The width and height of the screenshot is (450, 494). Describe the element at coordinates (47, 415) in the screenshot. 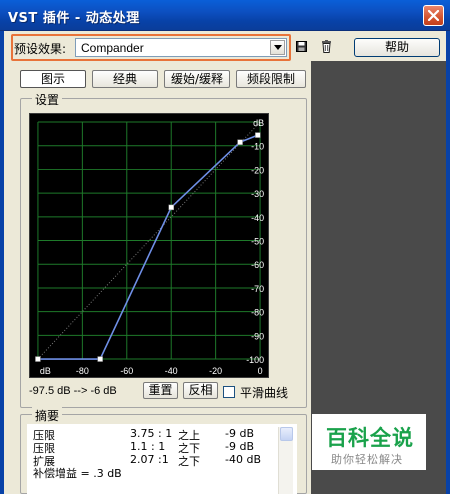

I see `summary-group-title: 摘要` at that location.